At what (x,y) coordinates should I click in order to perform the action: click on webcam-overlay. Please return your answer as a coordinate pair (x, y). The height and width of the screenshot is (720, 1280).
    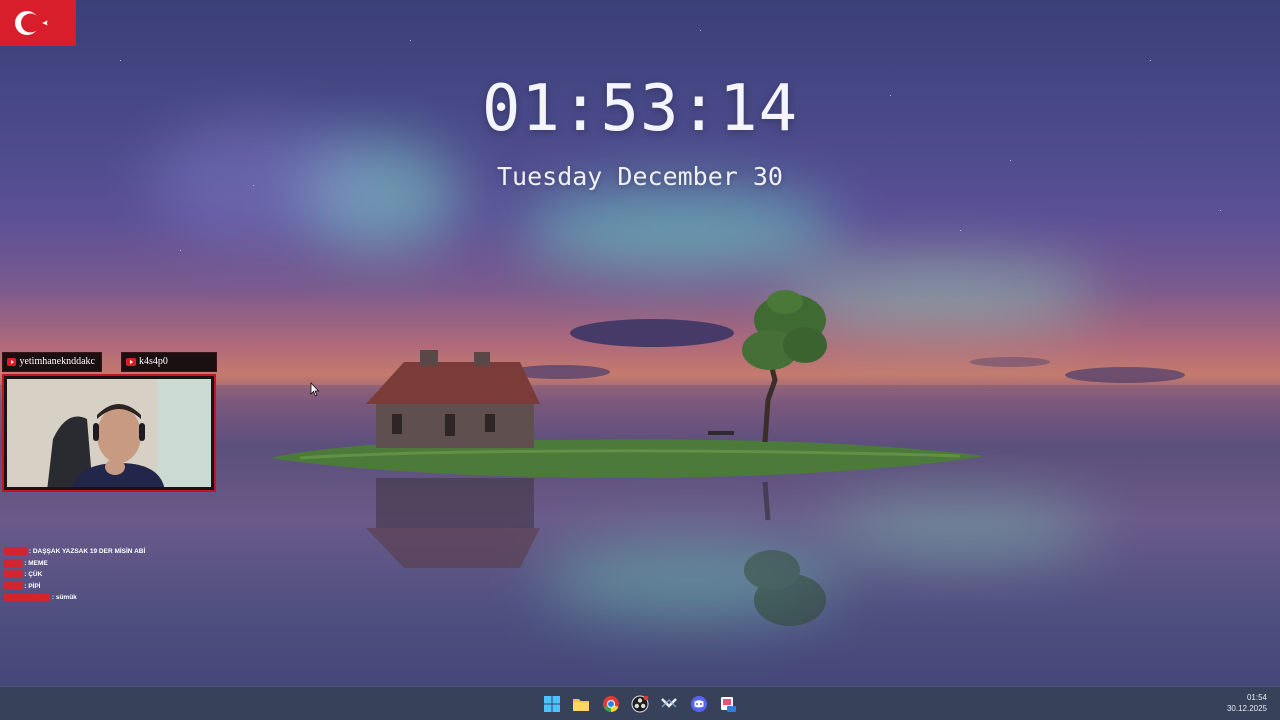
    Looking at the image, I should click on (109, 433).